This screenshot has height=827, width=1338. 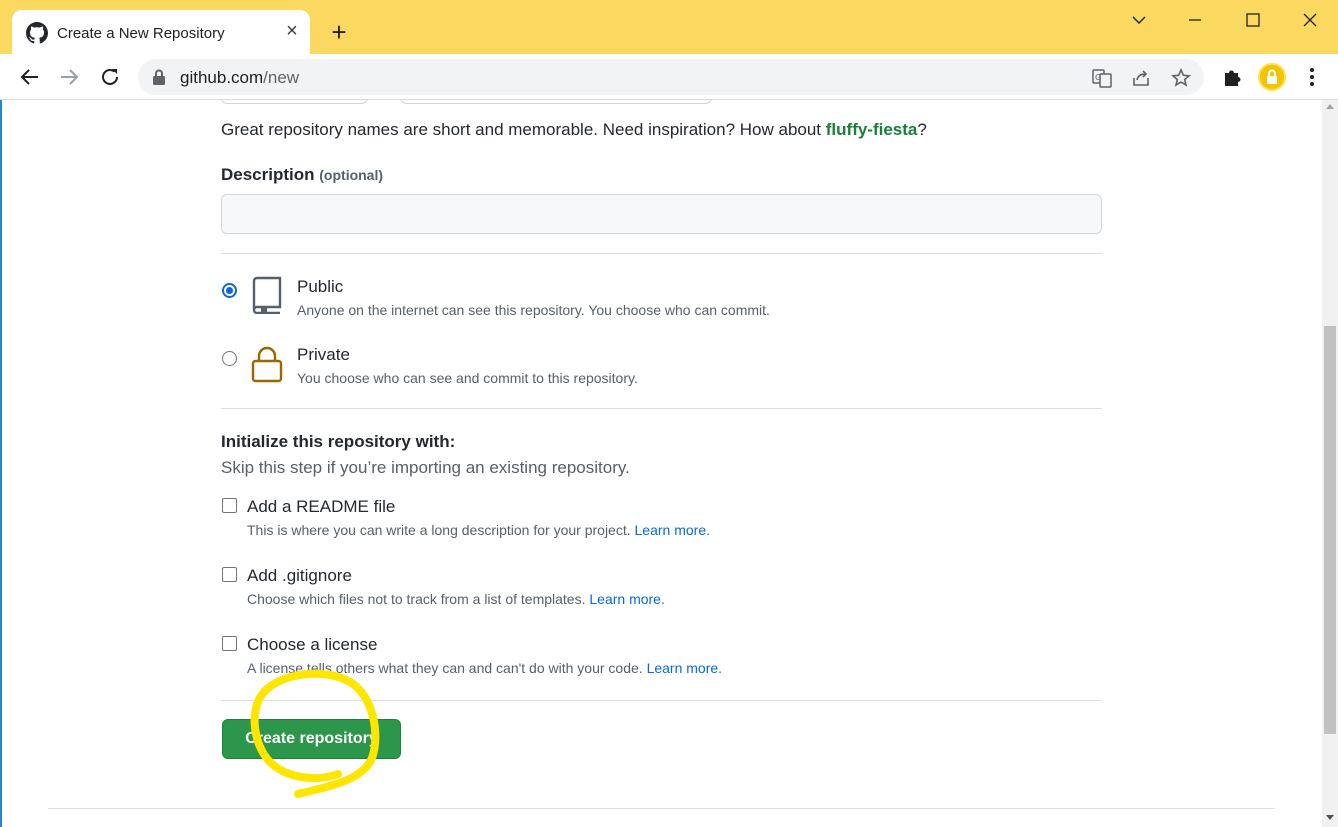 What do you see at coordinates (281, 77) in the screenshot?
I see `url-path: /new` at bounding box center [281, 77].